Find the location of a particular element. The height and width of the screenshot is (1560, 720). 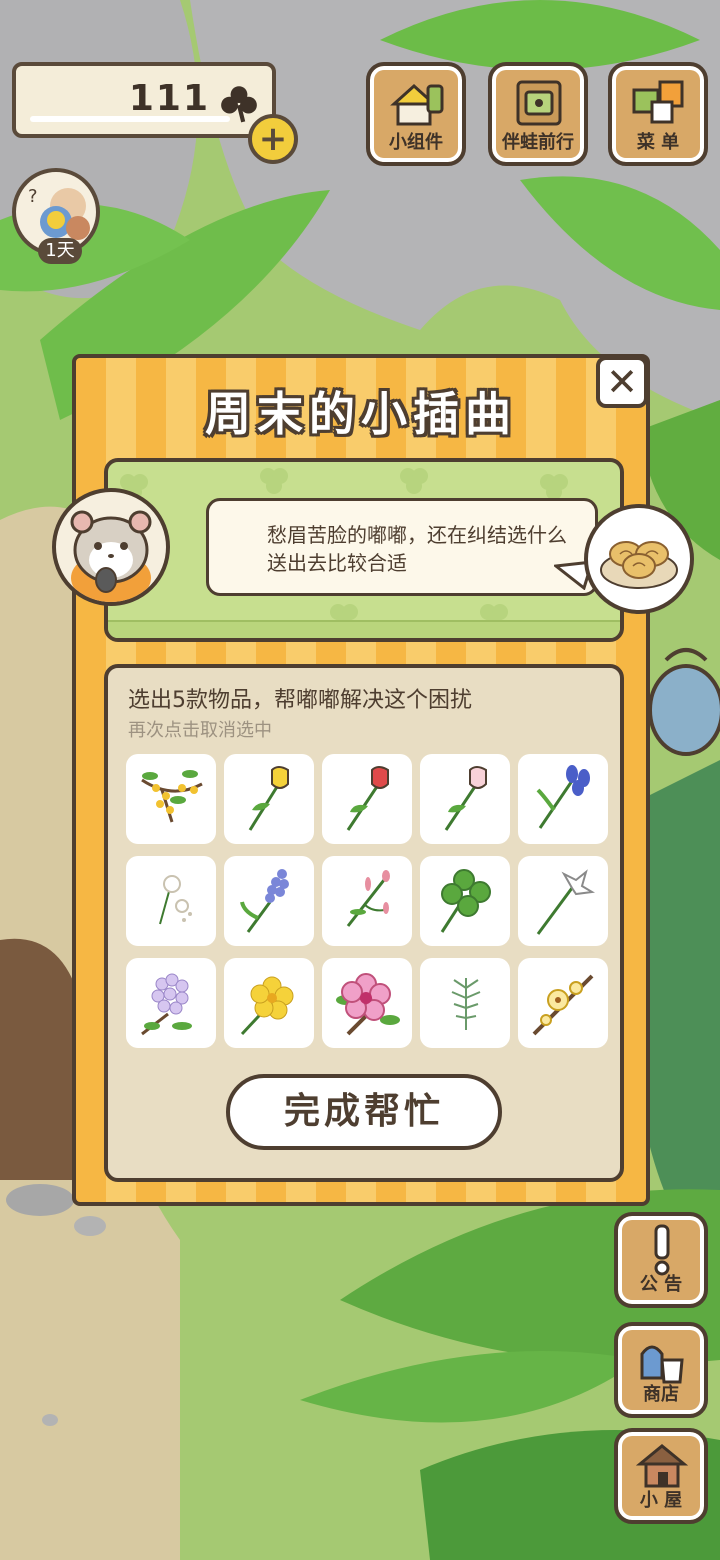

widget-button: 小组件 is located at coordinates (416, 114).